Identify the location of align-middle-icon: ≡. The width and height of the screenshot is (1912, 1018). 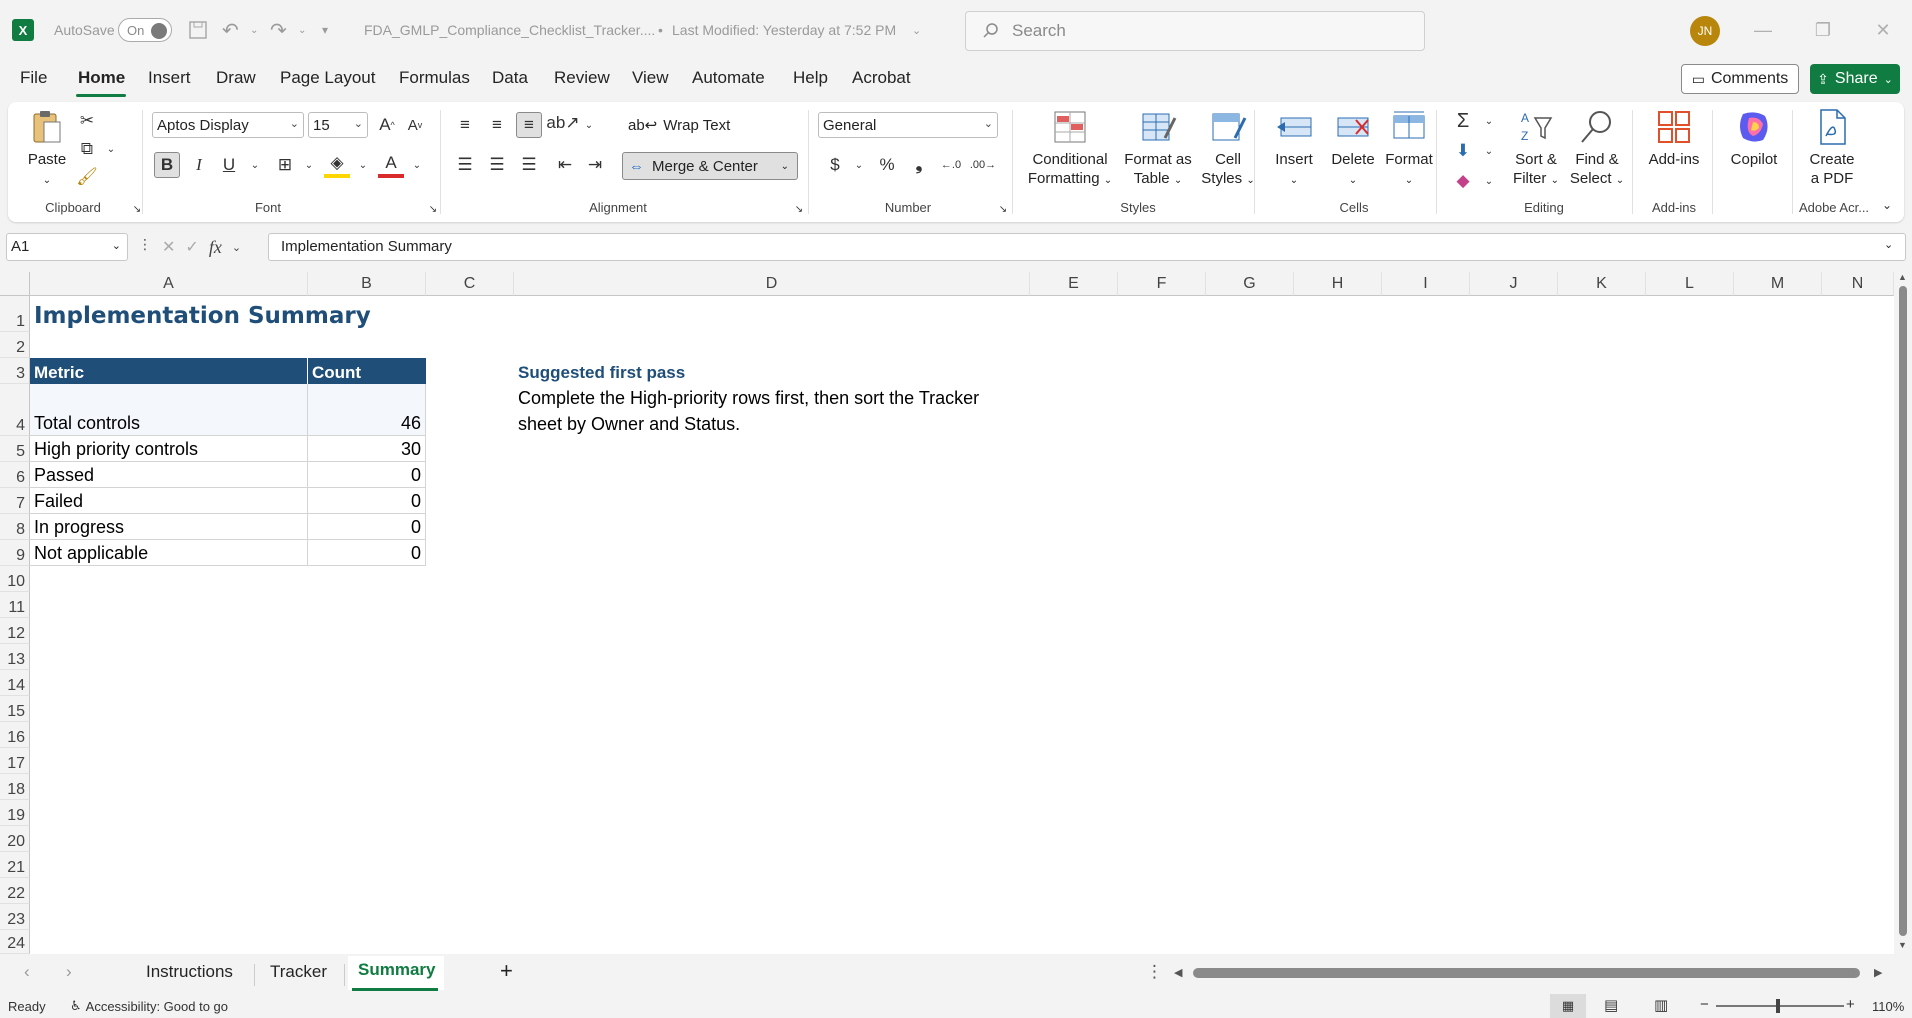
(497, 125).